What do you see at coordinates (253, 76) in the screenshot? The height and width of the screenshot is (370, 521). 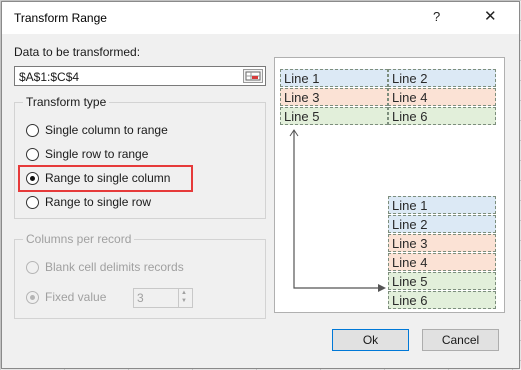 I see `range-selector-icon` at bounding box center [253, 76].